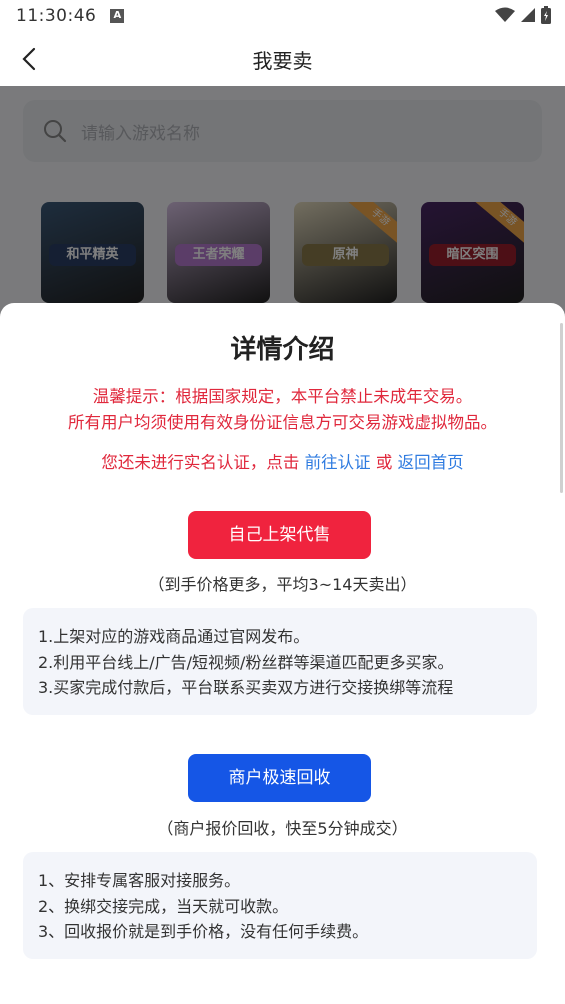 The image size is (565, 1004). Describe the element at coordinates (282, 828) in the screenshot. I see `merchant-note: （商户报价回收，快至5分钟成交）` at that location.